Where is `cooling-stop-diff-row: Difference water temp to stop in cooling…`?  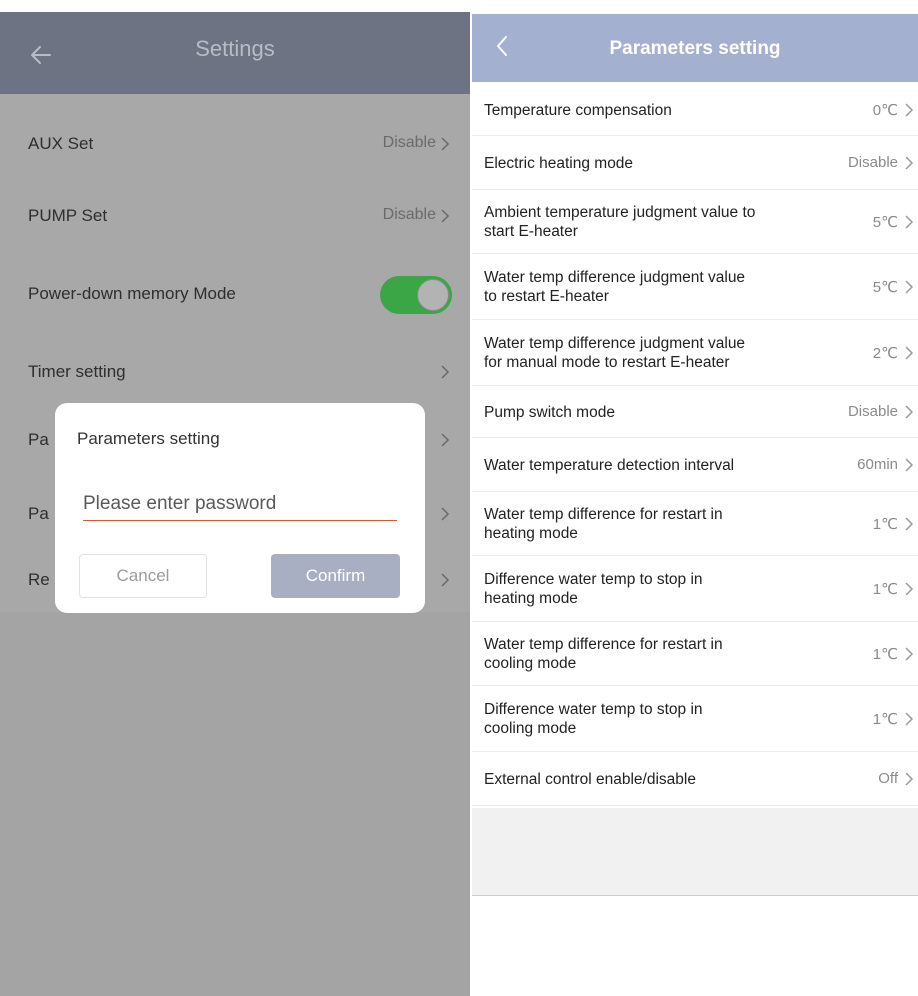
cooling-stop-diff-row: Difference water temp to stop in cooling… is located at coordinates (695, 719).